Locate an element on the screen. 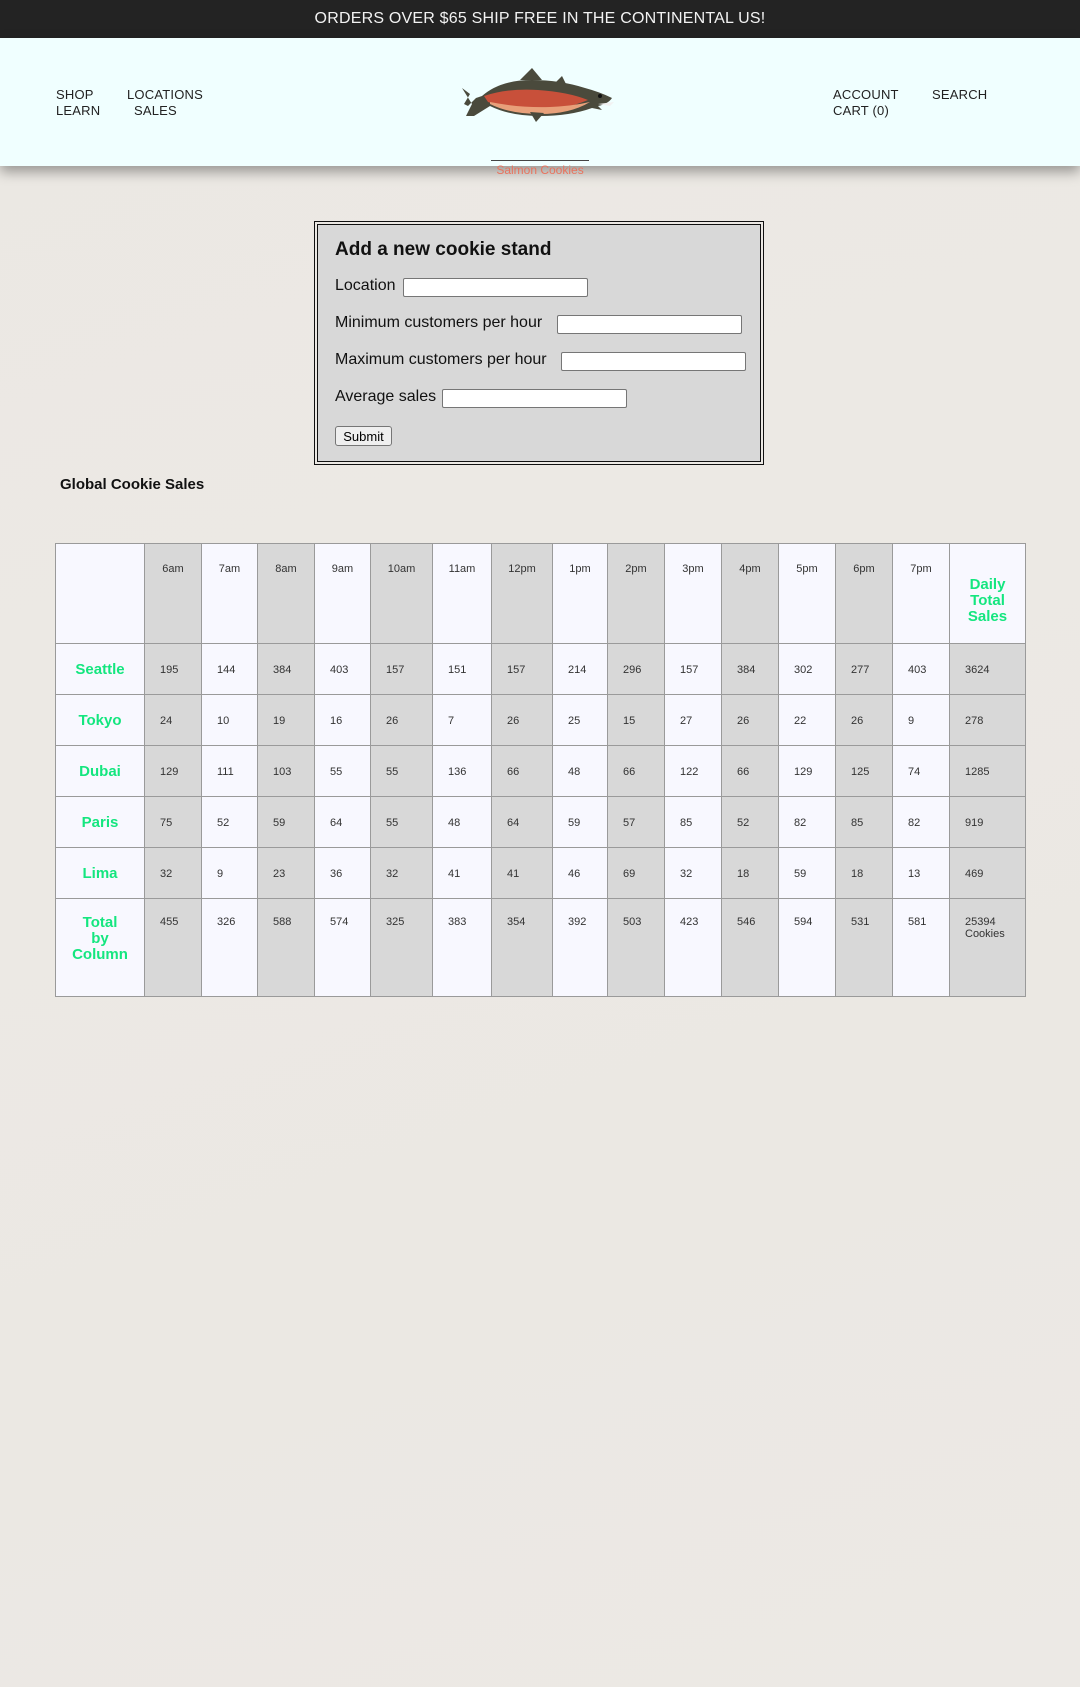 This screenshot has height=1687, width=1080. table-row: Paris 75 52 59 64 55 48 64 59 57 85 52 82 85 82 919 is located at coordinates (540, 822).